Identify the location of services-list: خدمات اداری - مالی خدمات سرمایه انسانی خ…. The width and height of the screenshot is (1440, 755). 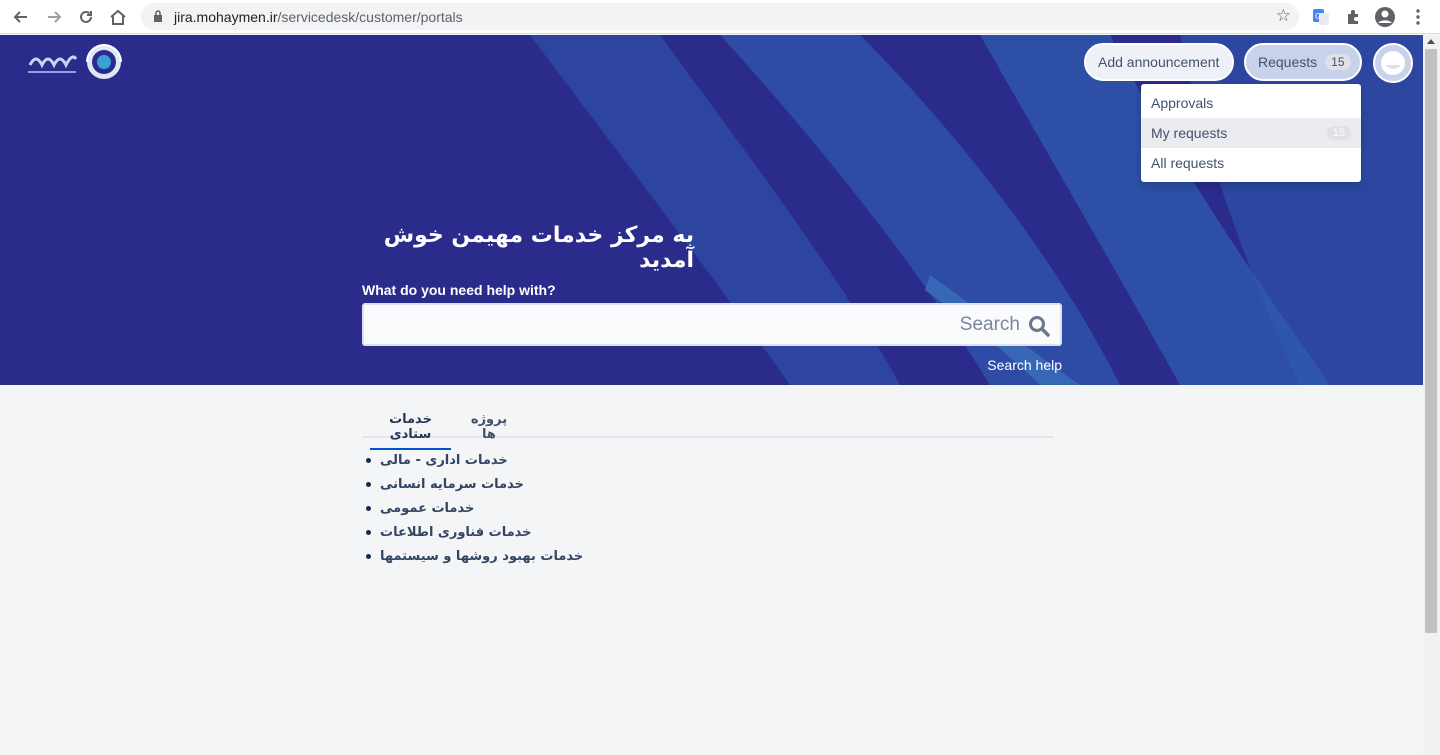
(474, 508).